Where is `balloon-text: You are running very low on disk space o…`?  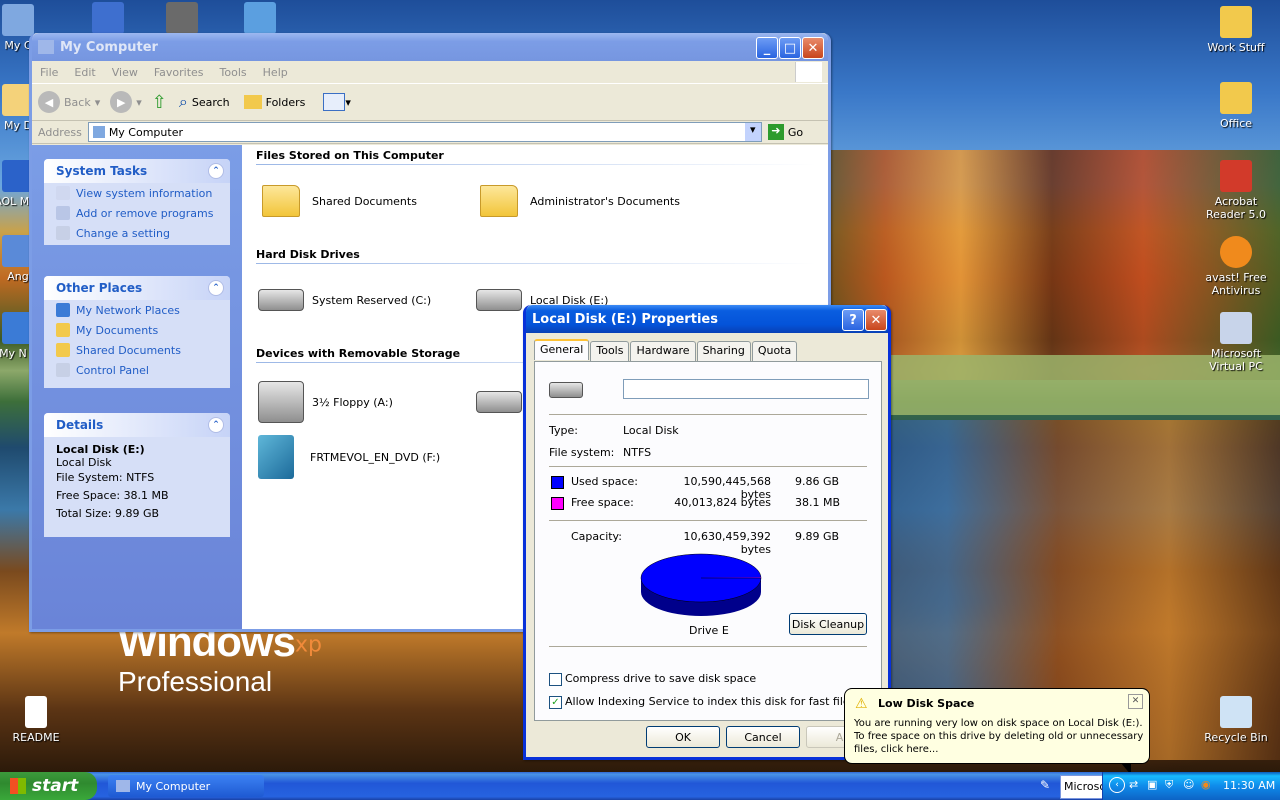 balloon-text: You are running very low on disk space o… is located at coordinates (999, 736).